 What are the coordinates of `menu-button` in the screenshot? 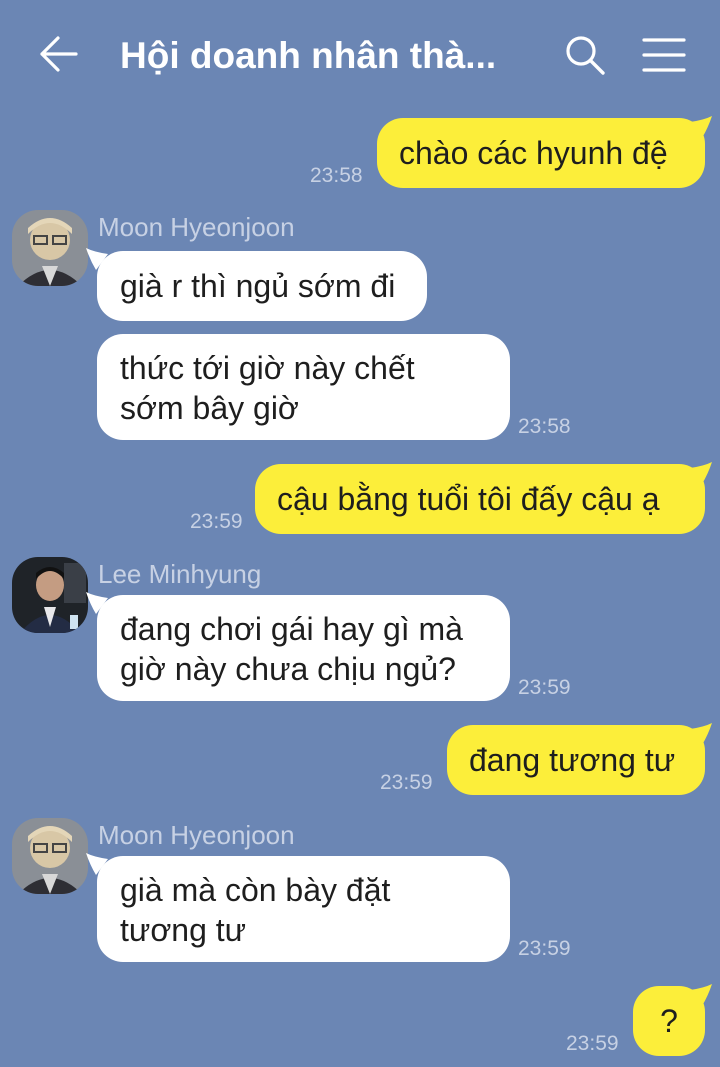 It's located at (664, 55).